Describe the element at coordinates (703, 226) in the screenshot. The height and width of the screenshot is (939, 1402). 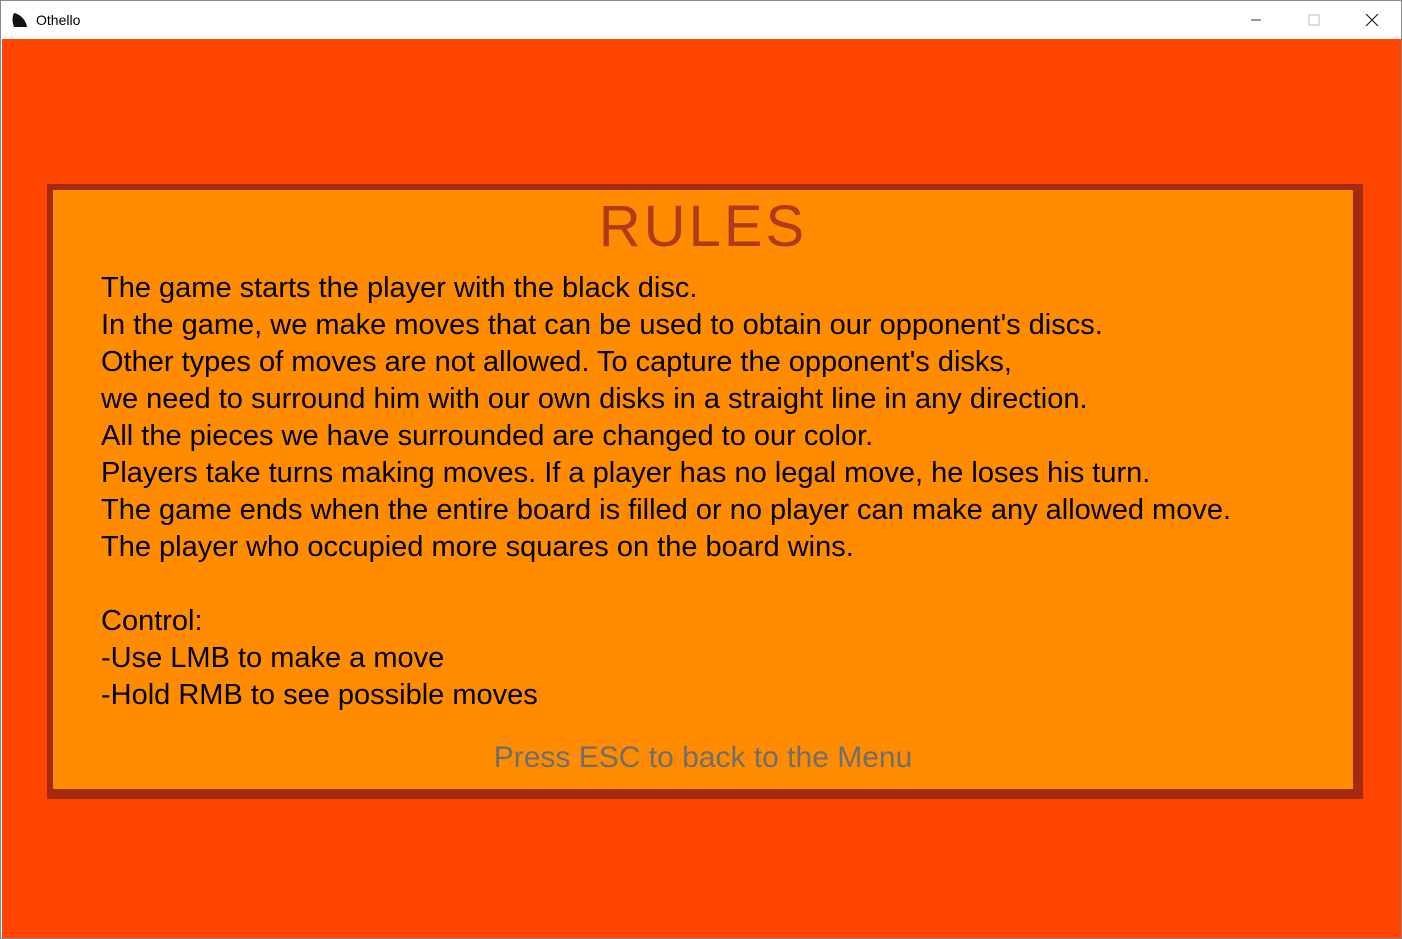
I see `rules-heading: RULES` at that location.